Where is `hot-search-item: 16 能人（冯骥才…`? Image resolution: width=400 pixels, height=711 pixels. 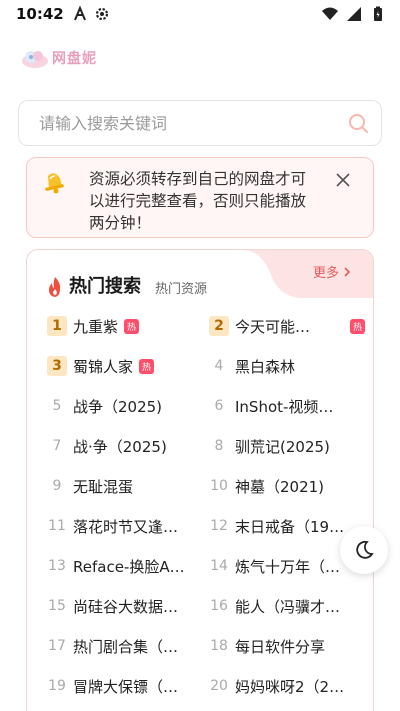 hot-search-item: 16 能人（冯骥才… is located at coordinates (289, 606).